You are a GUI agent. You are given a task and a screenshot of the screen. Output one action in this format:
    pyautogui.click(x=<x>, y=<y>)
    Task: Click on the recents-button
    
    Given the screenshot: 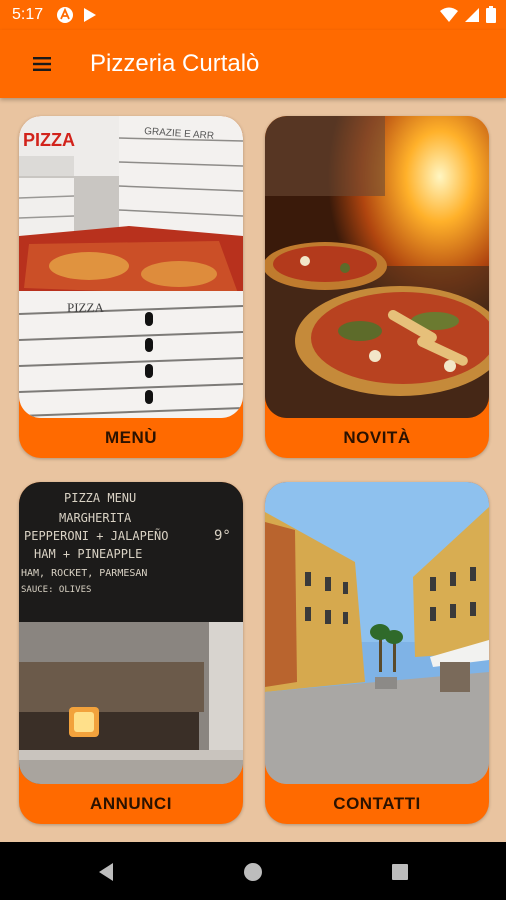 What is the action you would take?
    pyautogui.click(x=400, y=872)
    